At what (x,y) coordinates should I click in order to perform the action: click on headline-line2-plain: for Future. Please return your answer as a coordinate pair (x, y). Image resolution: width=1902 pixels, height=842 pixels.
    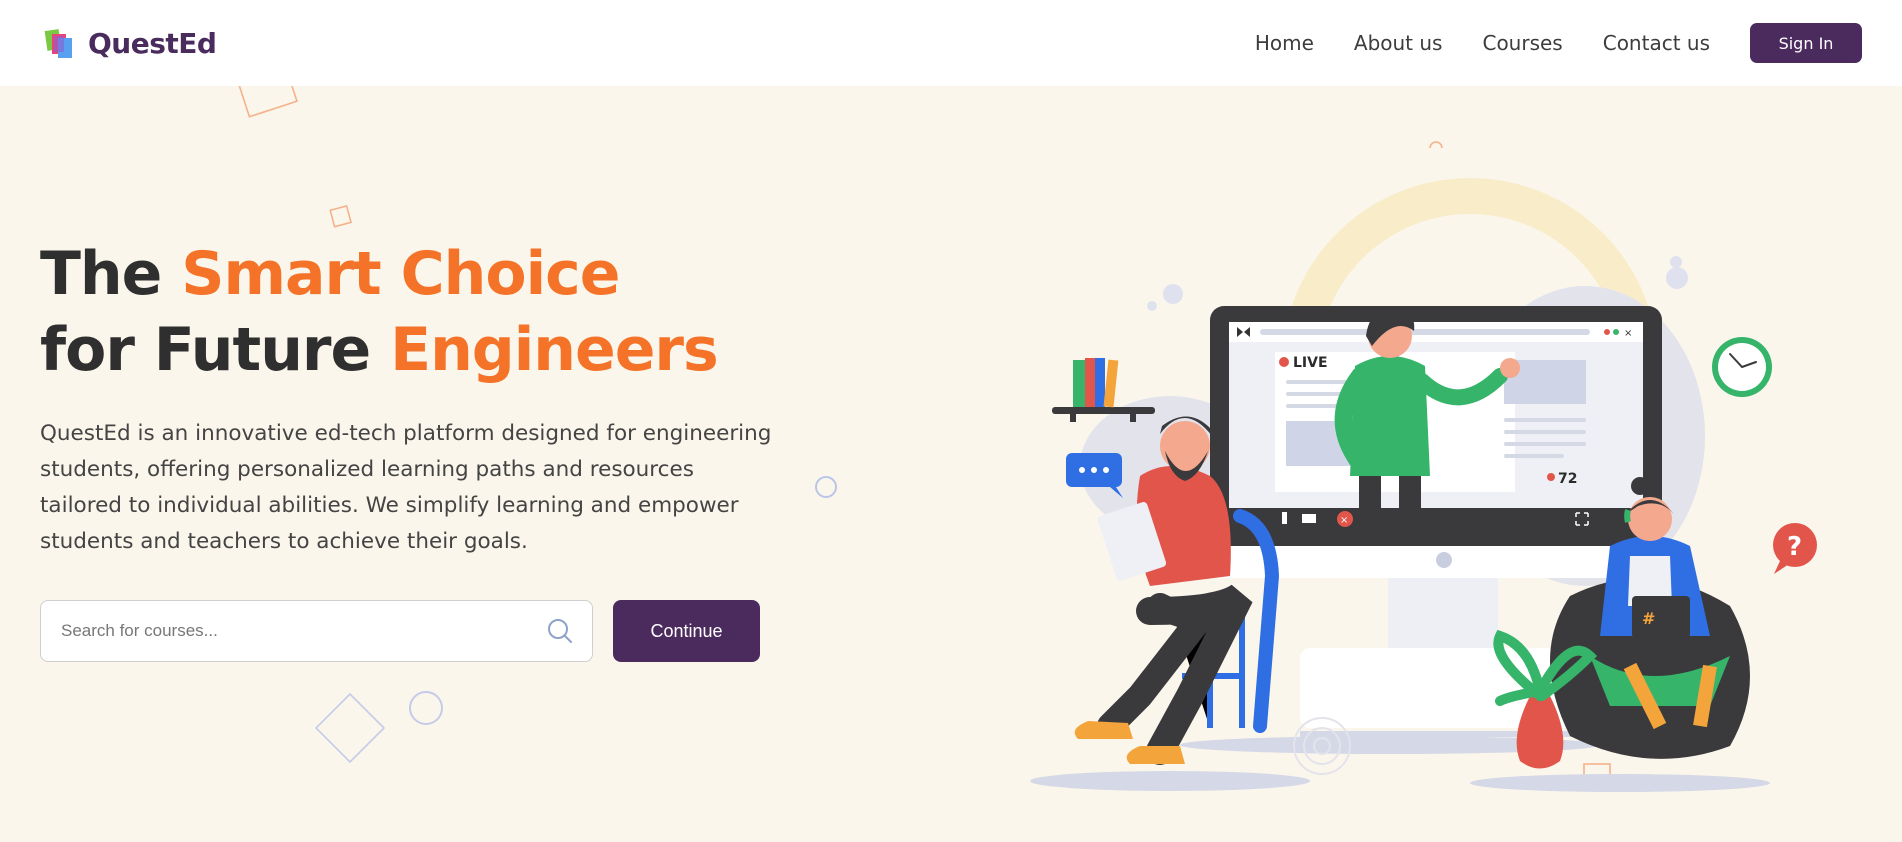
    Looking at the image, I should click on (215, 350).